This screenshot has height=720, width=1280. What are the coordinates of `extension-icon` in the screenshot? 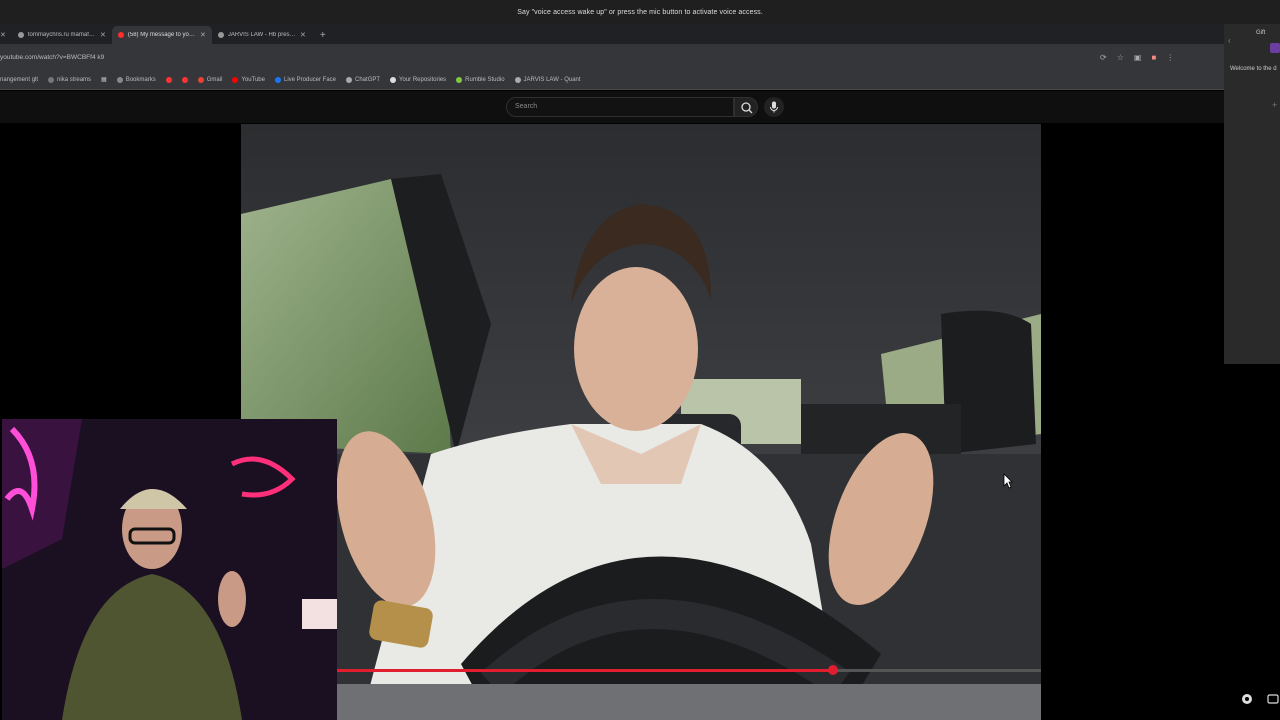 It's located at (1275, 48).